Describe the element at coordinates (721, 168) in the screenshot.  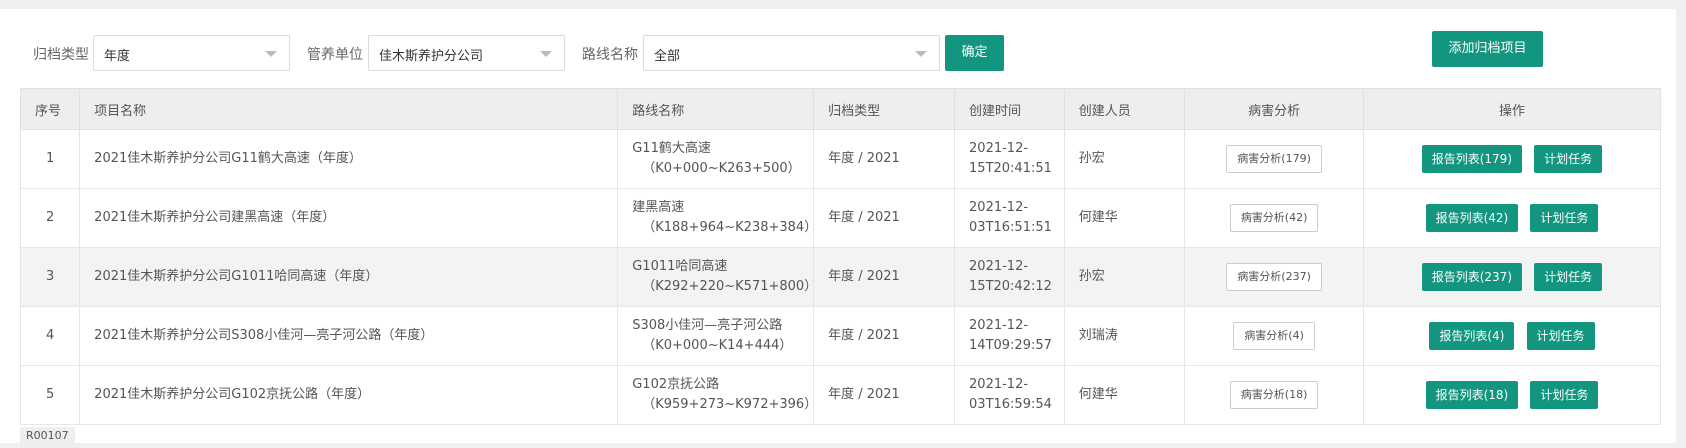
I see `route-range: （K0+000~K263+500）` at that location.